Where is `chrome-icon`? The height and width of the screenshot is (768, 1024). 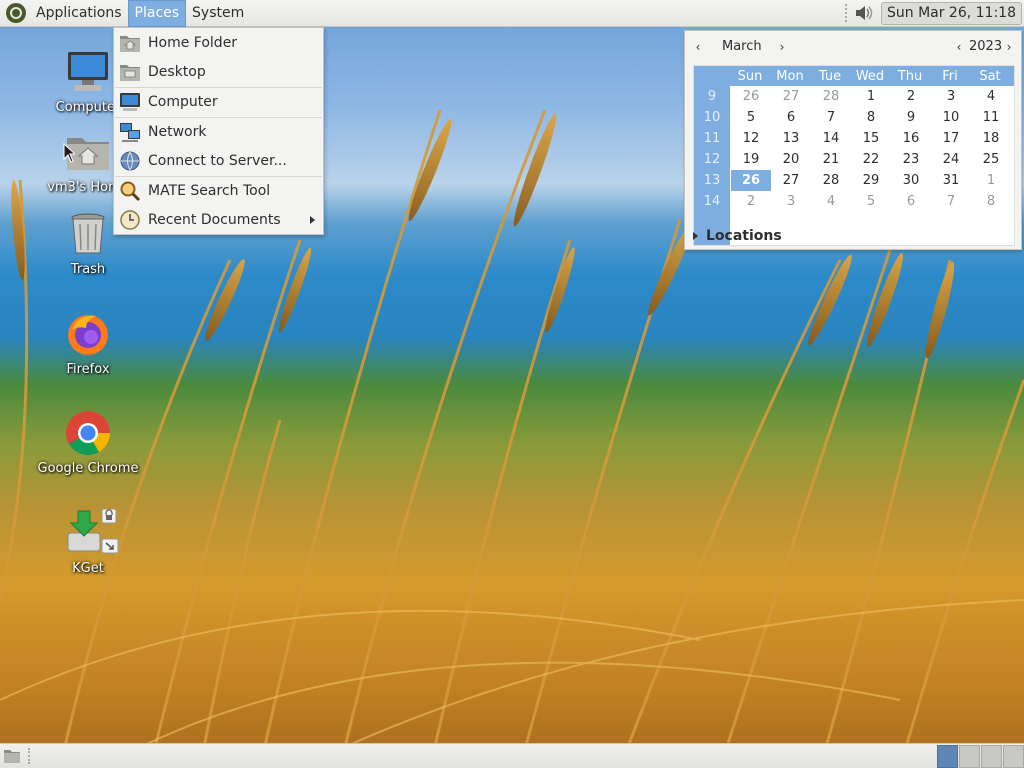
chrome-icon is located at coordinates (88, 433).